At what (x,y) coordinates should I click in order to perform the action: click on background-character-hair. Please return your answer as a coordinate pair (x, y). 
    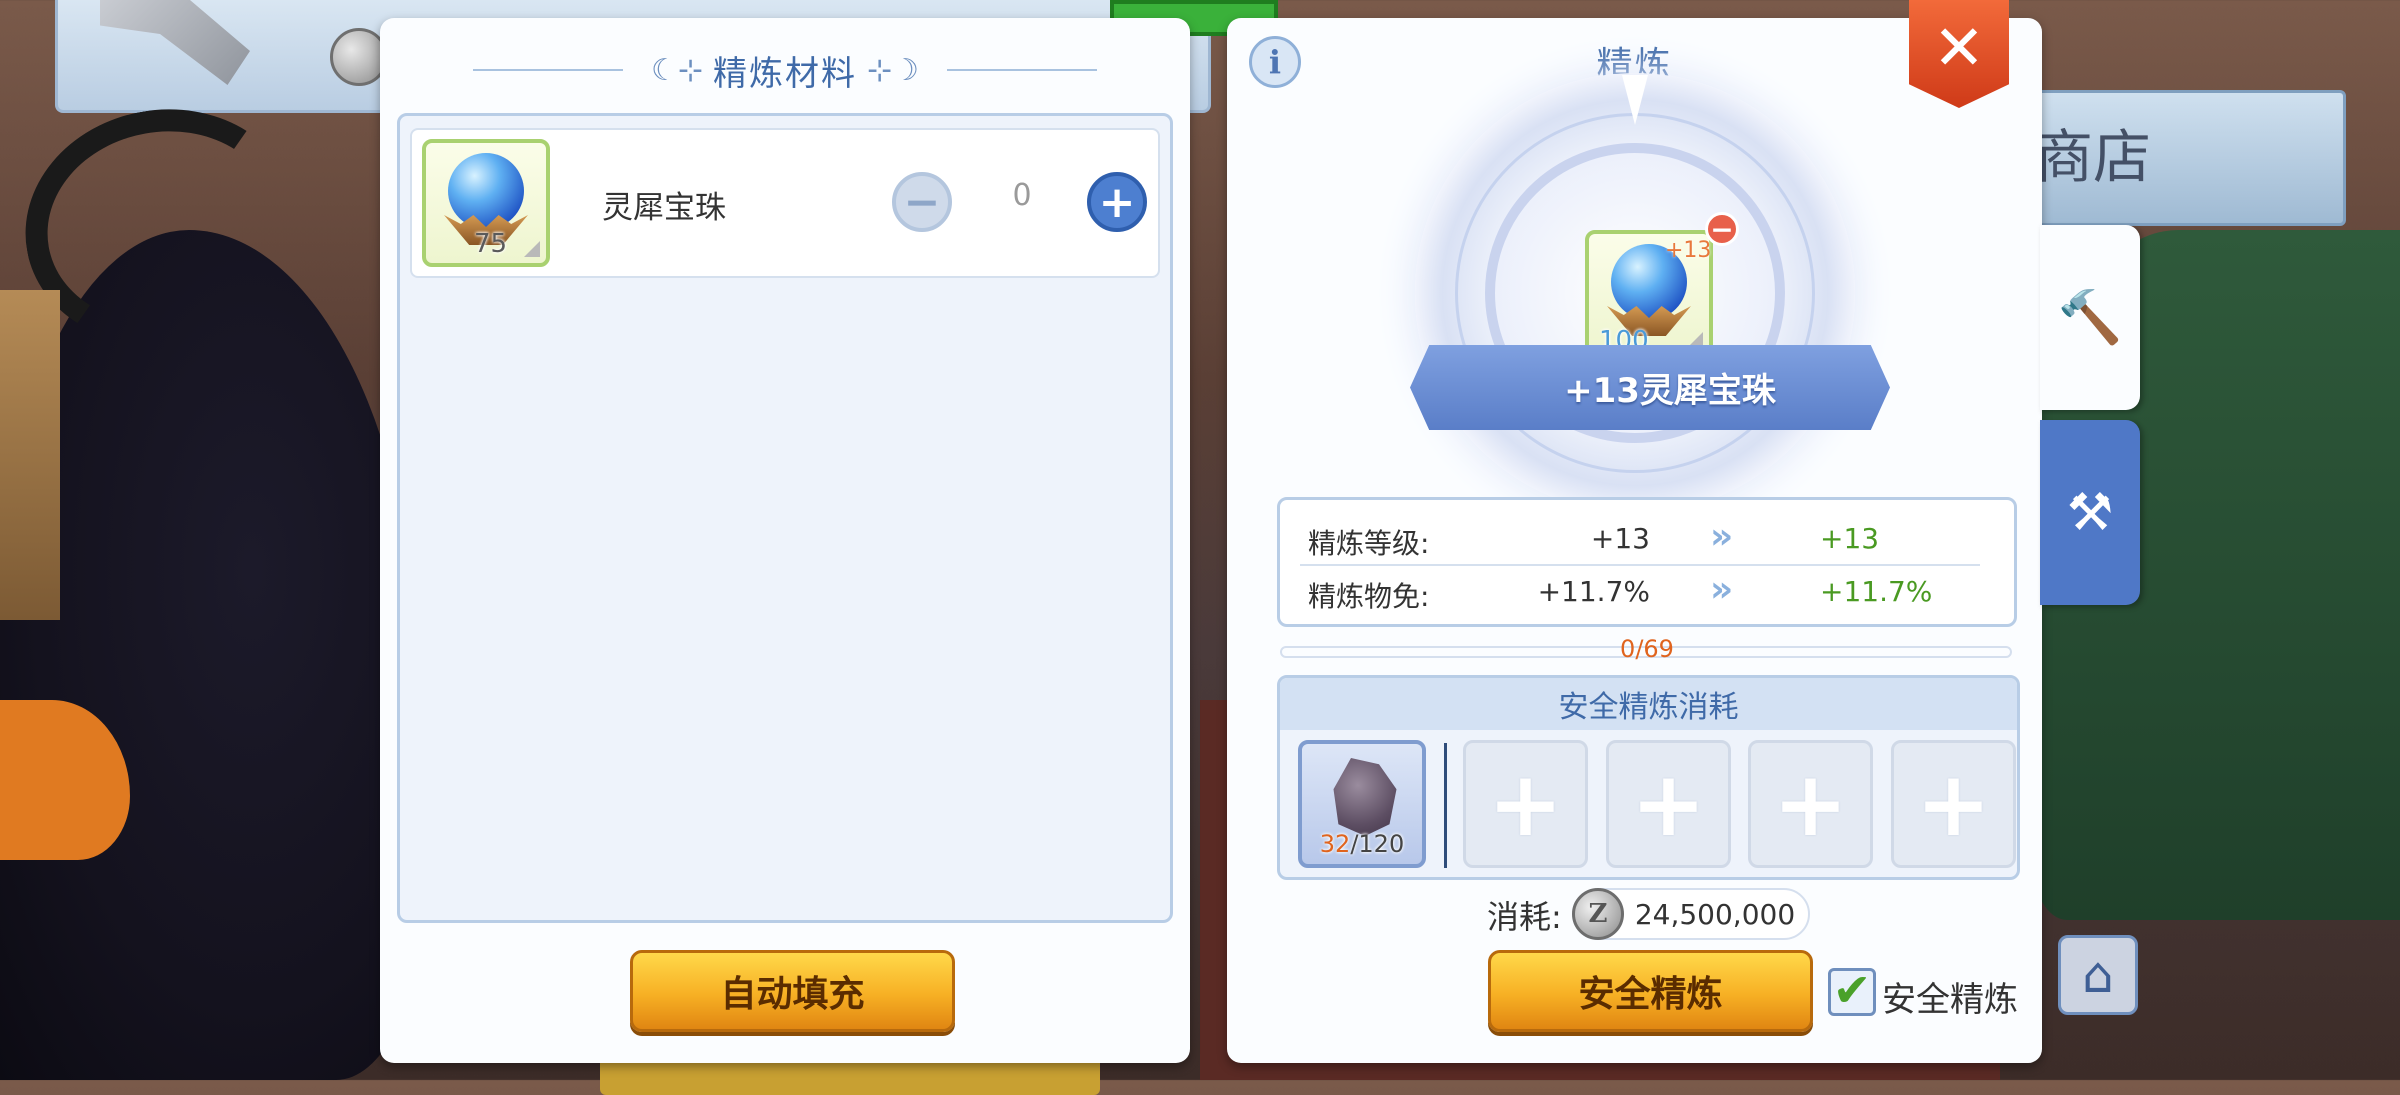
    Looking at the image, I should click on (210, 655).